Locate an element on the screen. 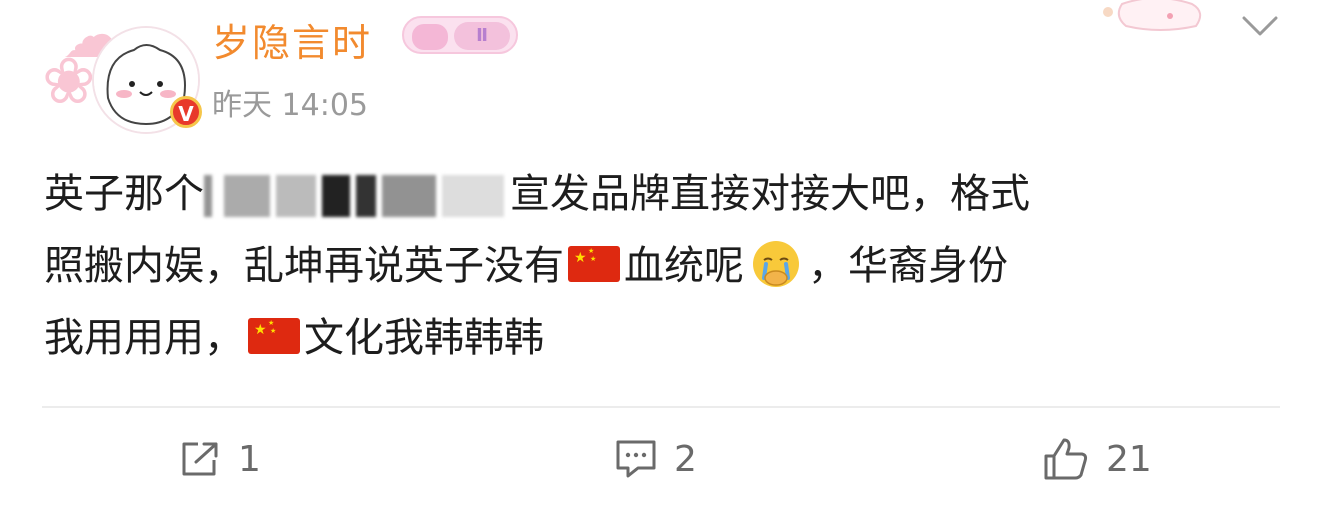 The image size is (1320, 511). content-text: ，华裔身份 is located at coordinates (908, 266).